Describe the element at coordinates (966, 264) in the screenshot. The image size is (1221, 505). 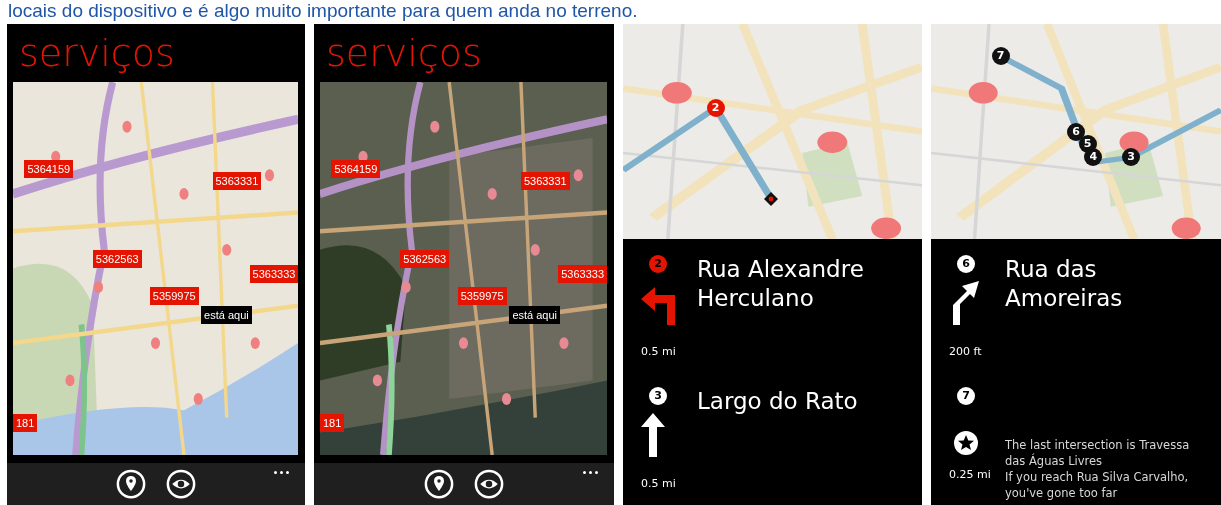
I see `step-number: 6` at that location.